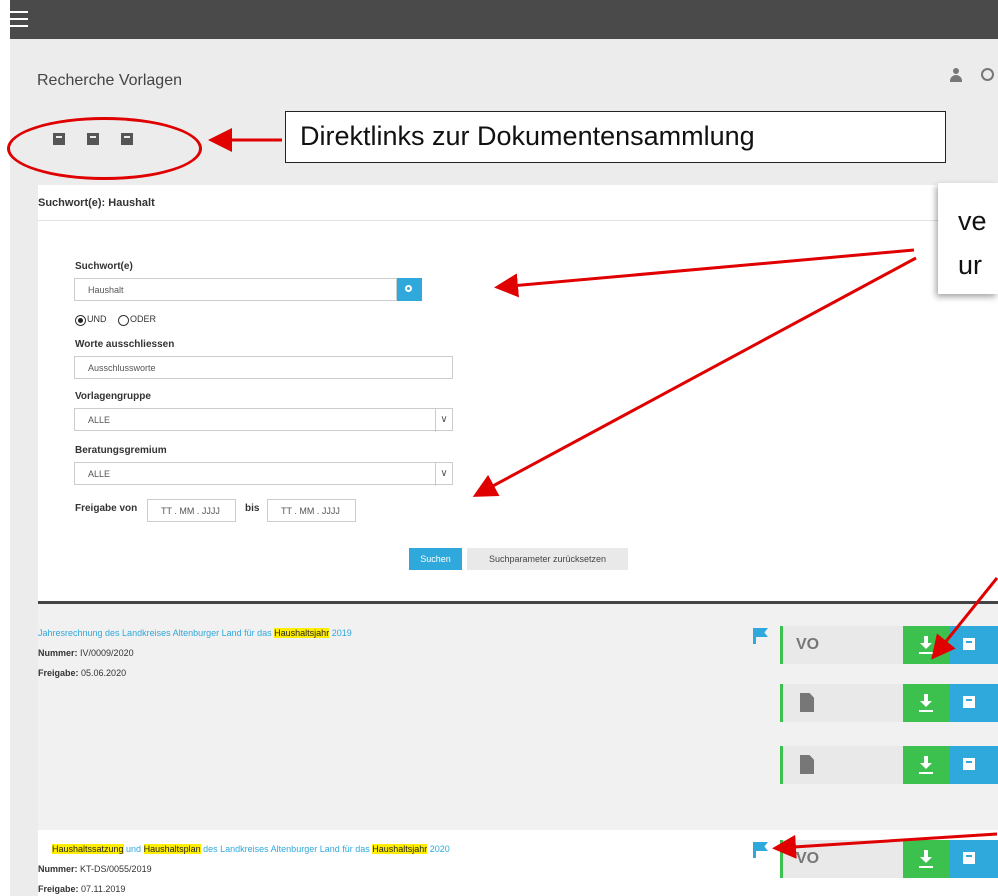 This screenshot has width=998, height=896. Describe the element at coordinates (96, 203) in the screenshot. I see `search-summary-text: Suchwort(e): Haushalt` at that location.